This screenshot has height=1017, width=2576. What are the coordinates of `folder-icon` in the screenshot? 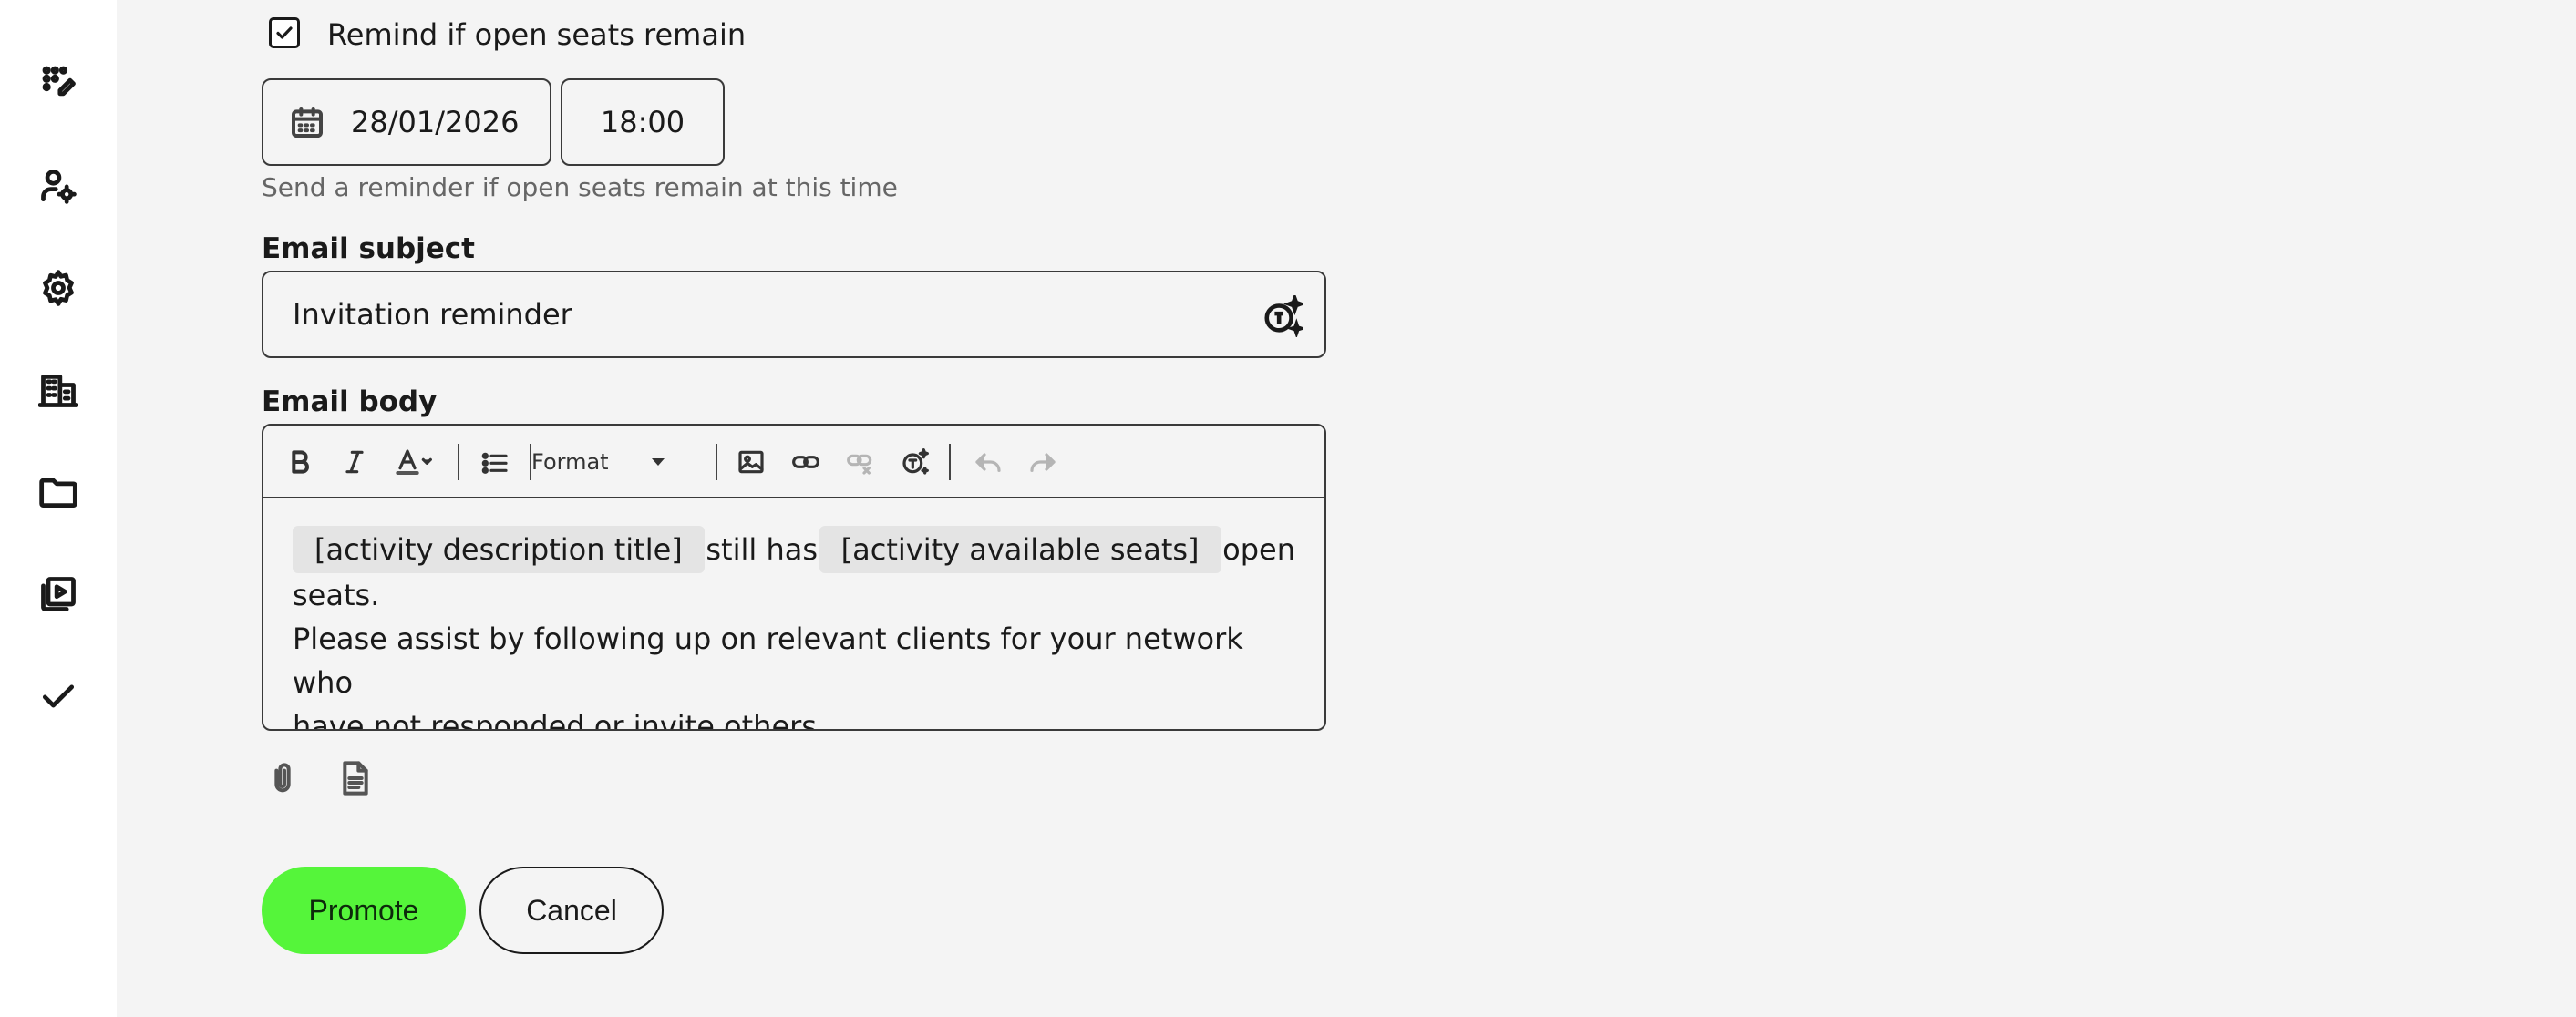 It's located at (58, 492).